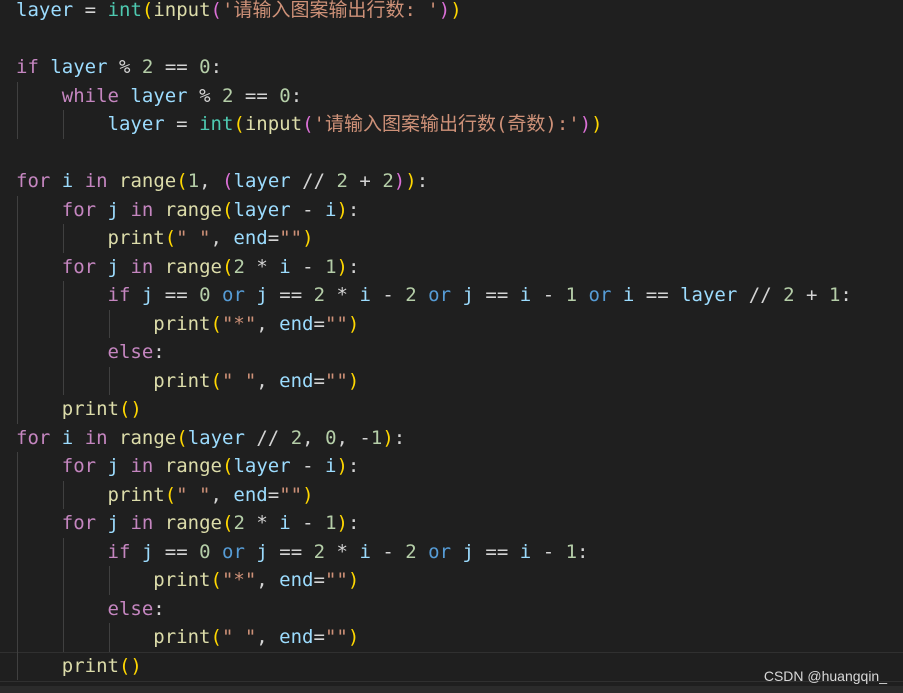 Image resolution: width=903 pixels, height=693 pixels. I want to click on code-text: for i in range(1, (layer // 2 + 2)):, so click(222, 181).